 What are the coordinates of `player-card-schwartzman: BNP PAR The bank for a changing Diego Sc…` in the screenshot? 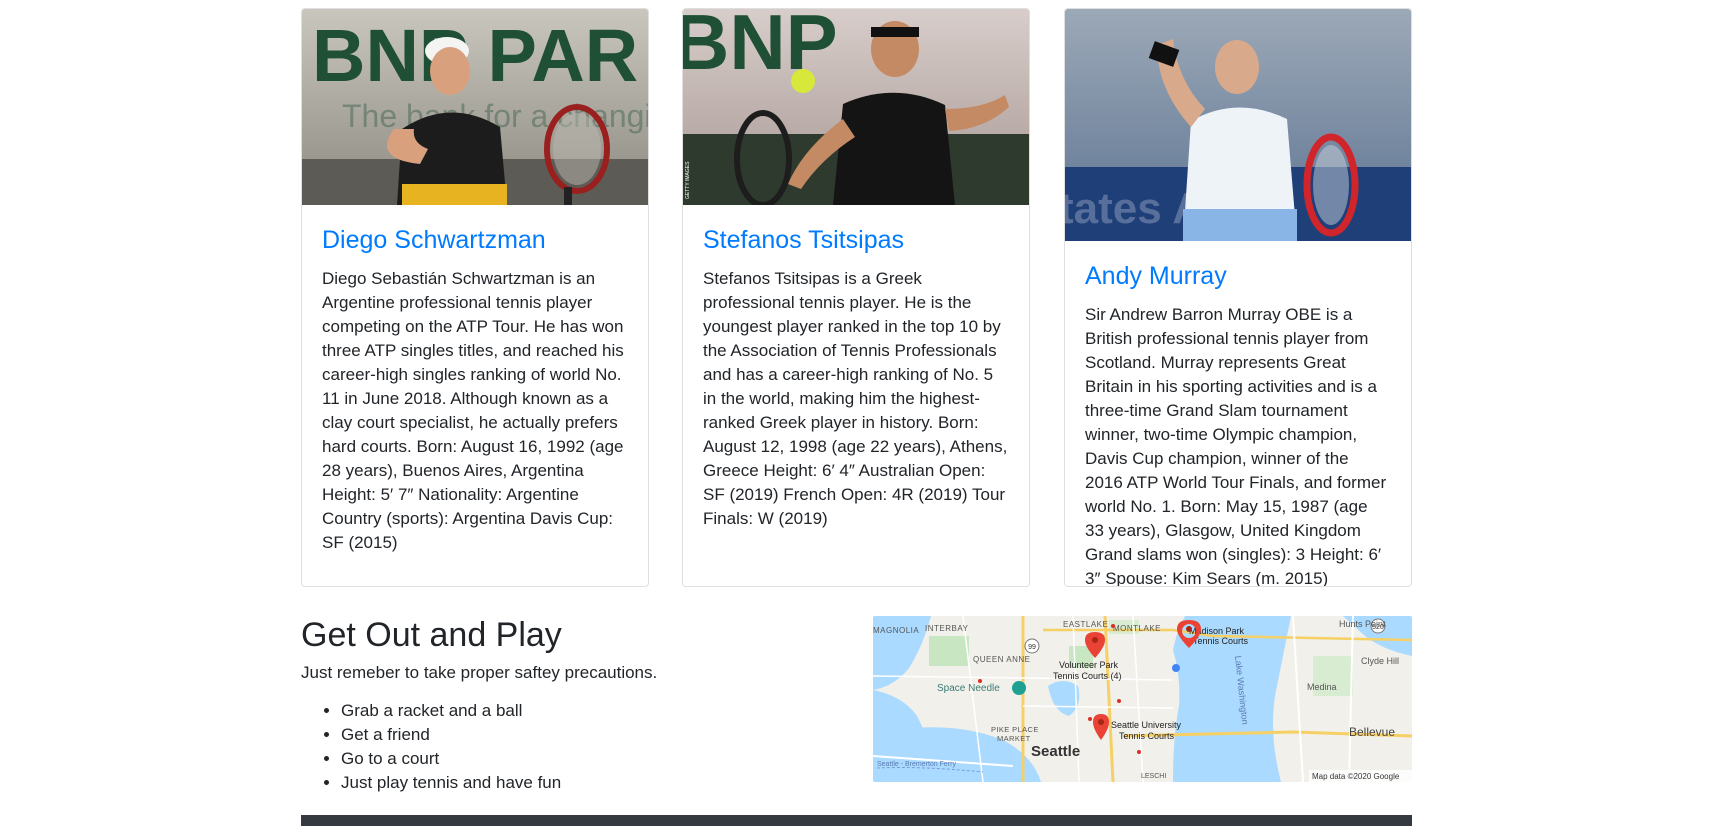 It's located at (475, 297).